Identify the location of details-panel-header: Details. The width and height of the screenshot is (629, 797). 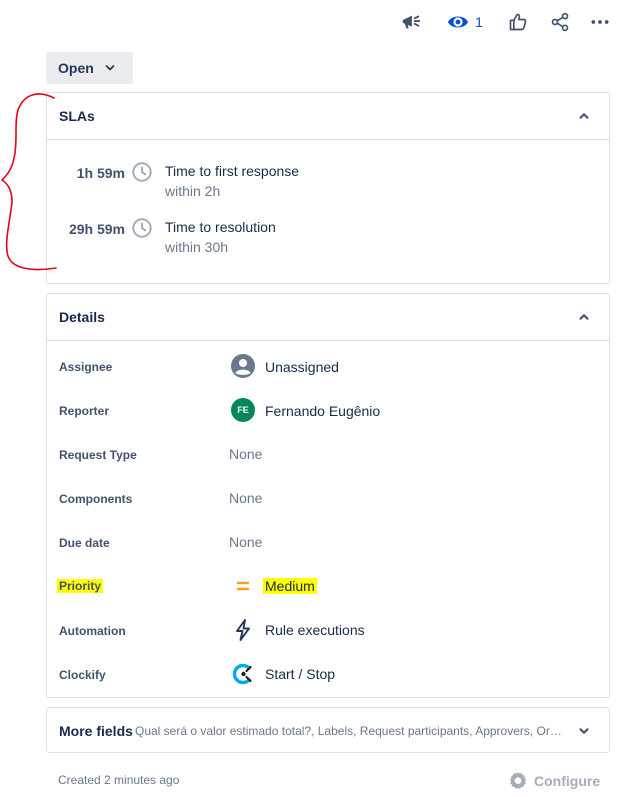
(328, 317).